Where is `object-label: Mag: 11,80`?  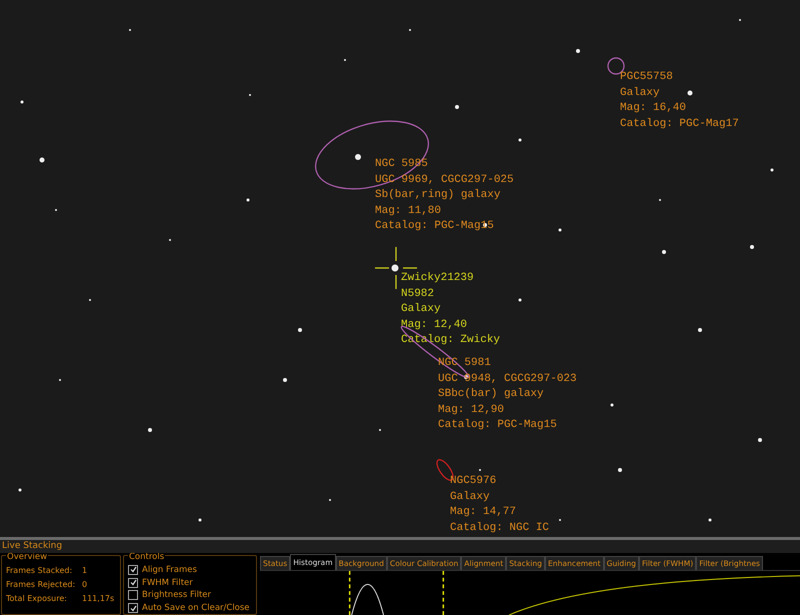 object-label: Mag: 11,80 is located at coordinates (408, 211).